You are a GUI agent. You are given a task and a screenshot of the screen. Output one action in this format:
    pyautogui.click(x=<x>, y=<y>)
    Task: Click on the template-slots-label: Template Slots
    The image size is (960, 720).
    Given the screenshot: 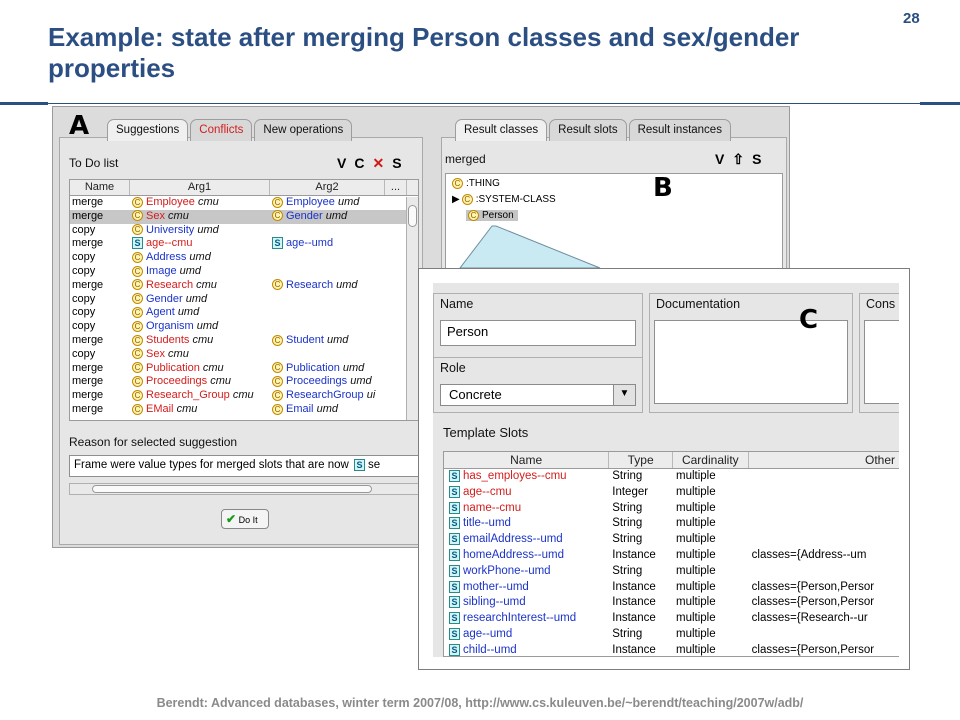 What is the action you would take?
    pyautogui.click(x=486, y=432)
    